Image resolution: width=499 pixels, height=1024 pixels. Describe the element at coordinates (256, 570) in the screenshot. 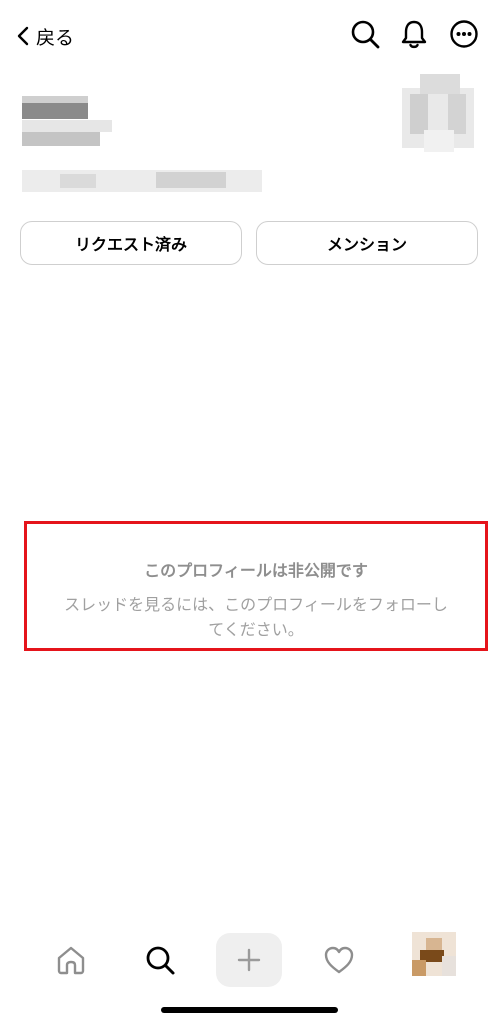

I see `private-title: このプロフィールは非公開です` at that location.